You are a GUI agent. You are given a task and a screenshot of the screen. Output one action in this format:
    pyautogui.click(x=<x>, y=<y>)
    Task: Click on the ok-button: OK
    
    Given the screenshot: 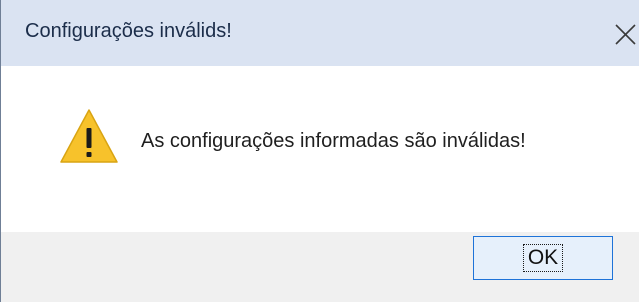 What is the action you would take?
    pyautogui.click(x=543, y=258)
    